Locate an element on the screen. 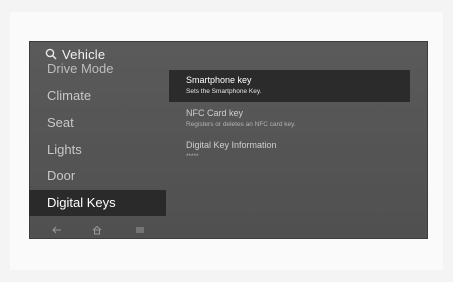 The width and height of the screenshot is (453, 282). back-icon is located at coordinates (57, 230).